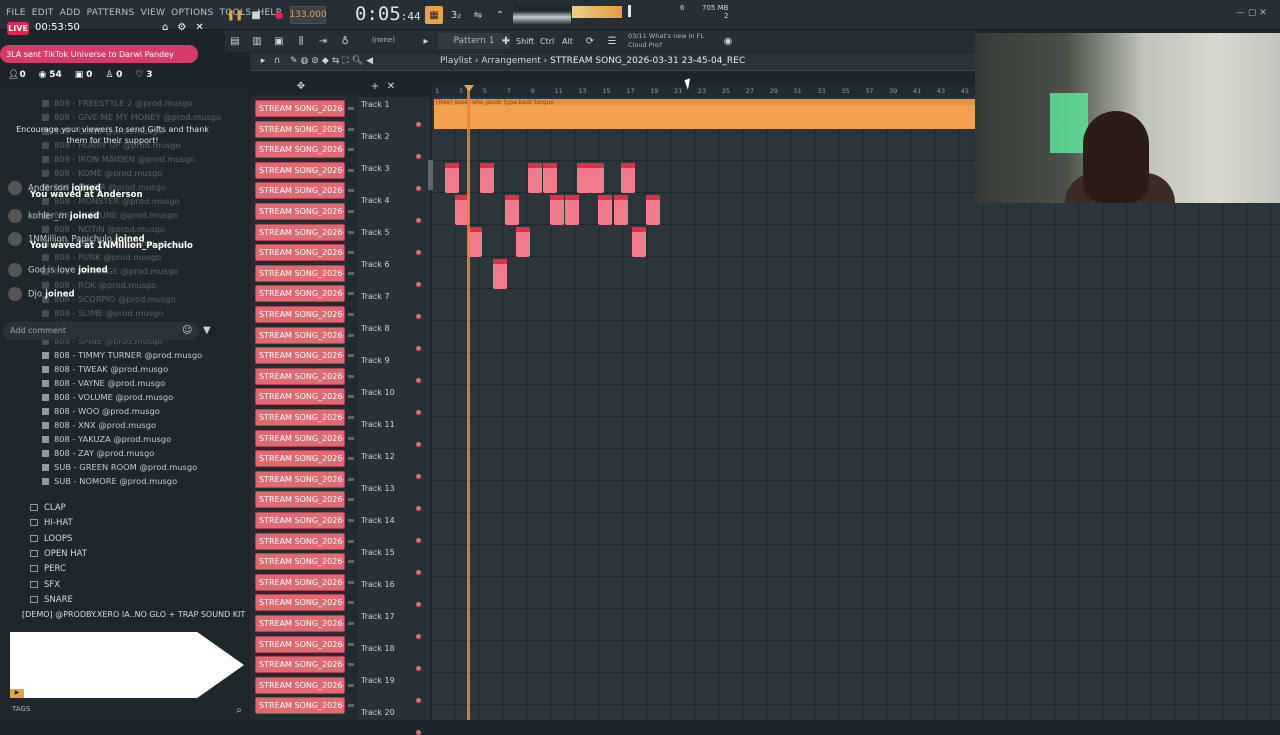  I want to click on track-label: Track 20, so click(378, 712).